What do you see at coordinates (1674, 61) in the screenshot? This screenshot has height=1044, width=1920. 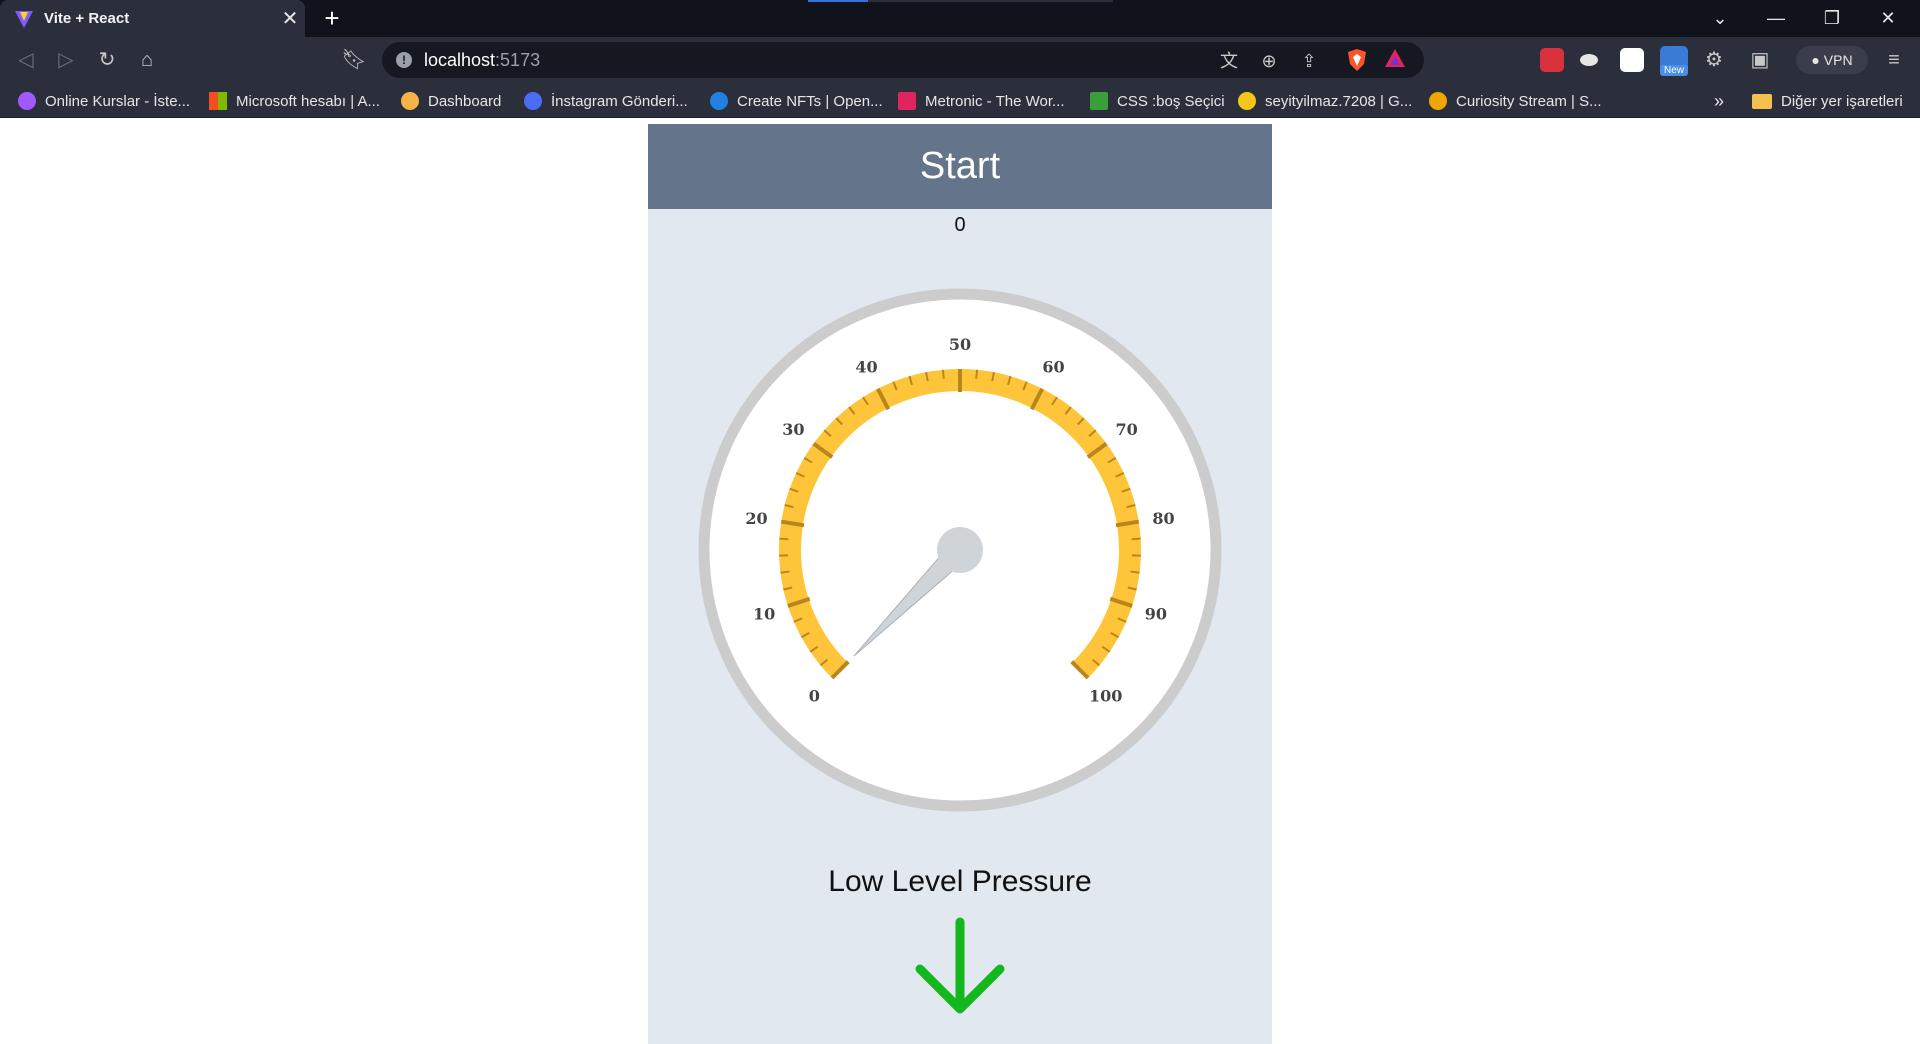 I see `new-extension-icon: New` at bounding box center [1674, 61].